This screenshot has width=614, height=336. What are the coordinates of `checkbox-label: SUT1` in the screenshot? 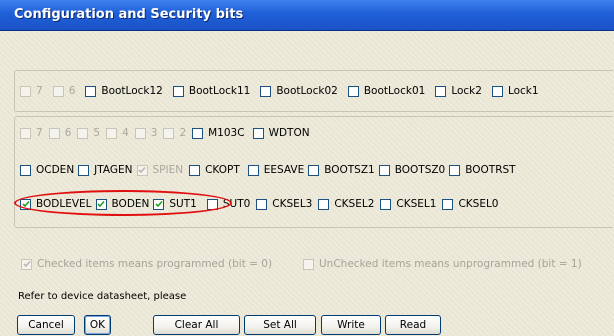 It's located at (183, 204).